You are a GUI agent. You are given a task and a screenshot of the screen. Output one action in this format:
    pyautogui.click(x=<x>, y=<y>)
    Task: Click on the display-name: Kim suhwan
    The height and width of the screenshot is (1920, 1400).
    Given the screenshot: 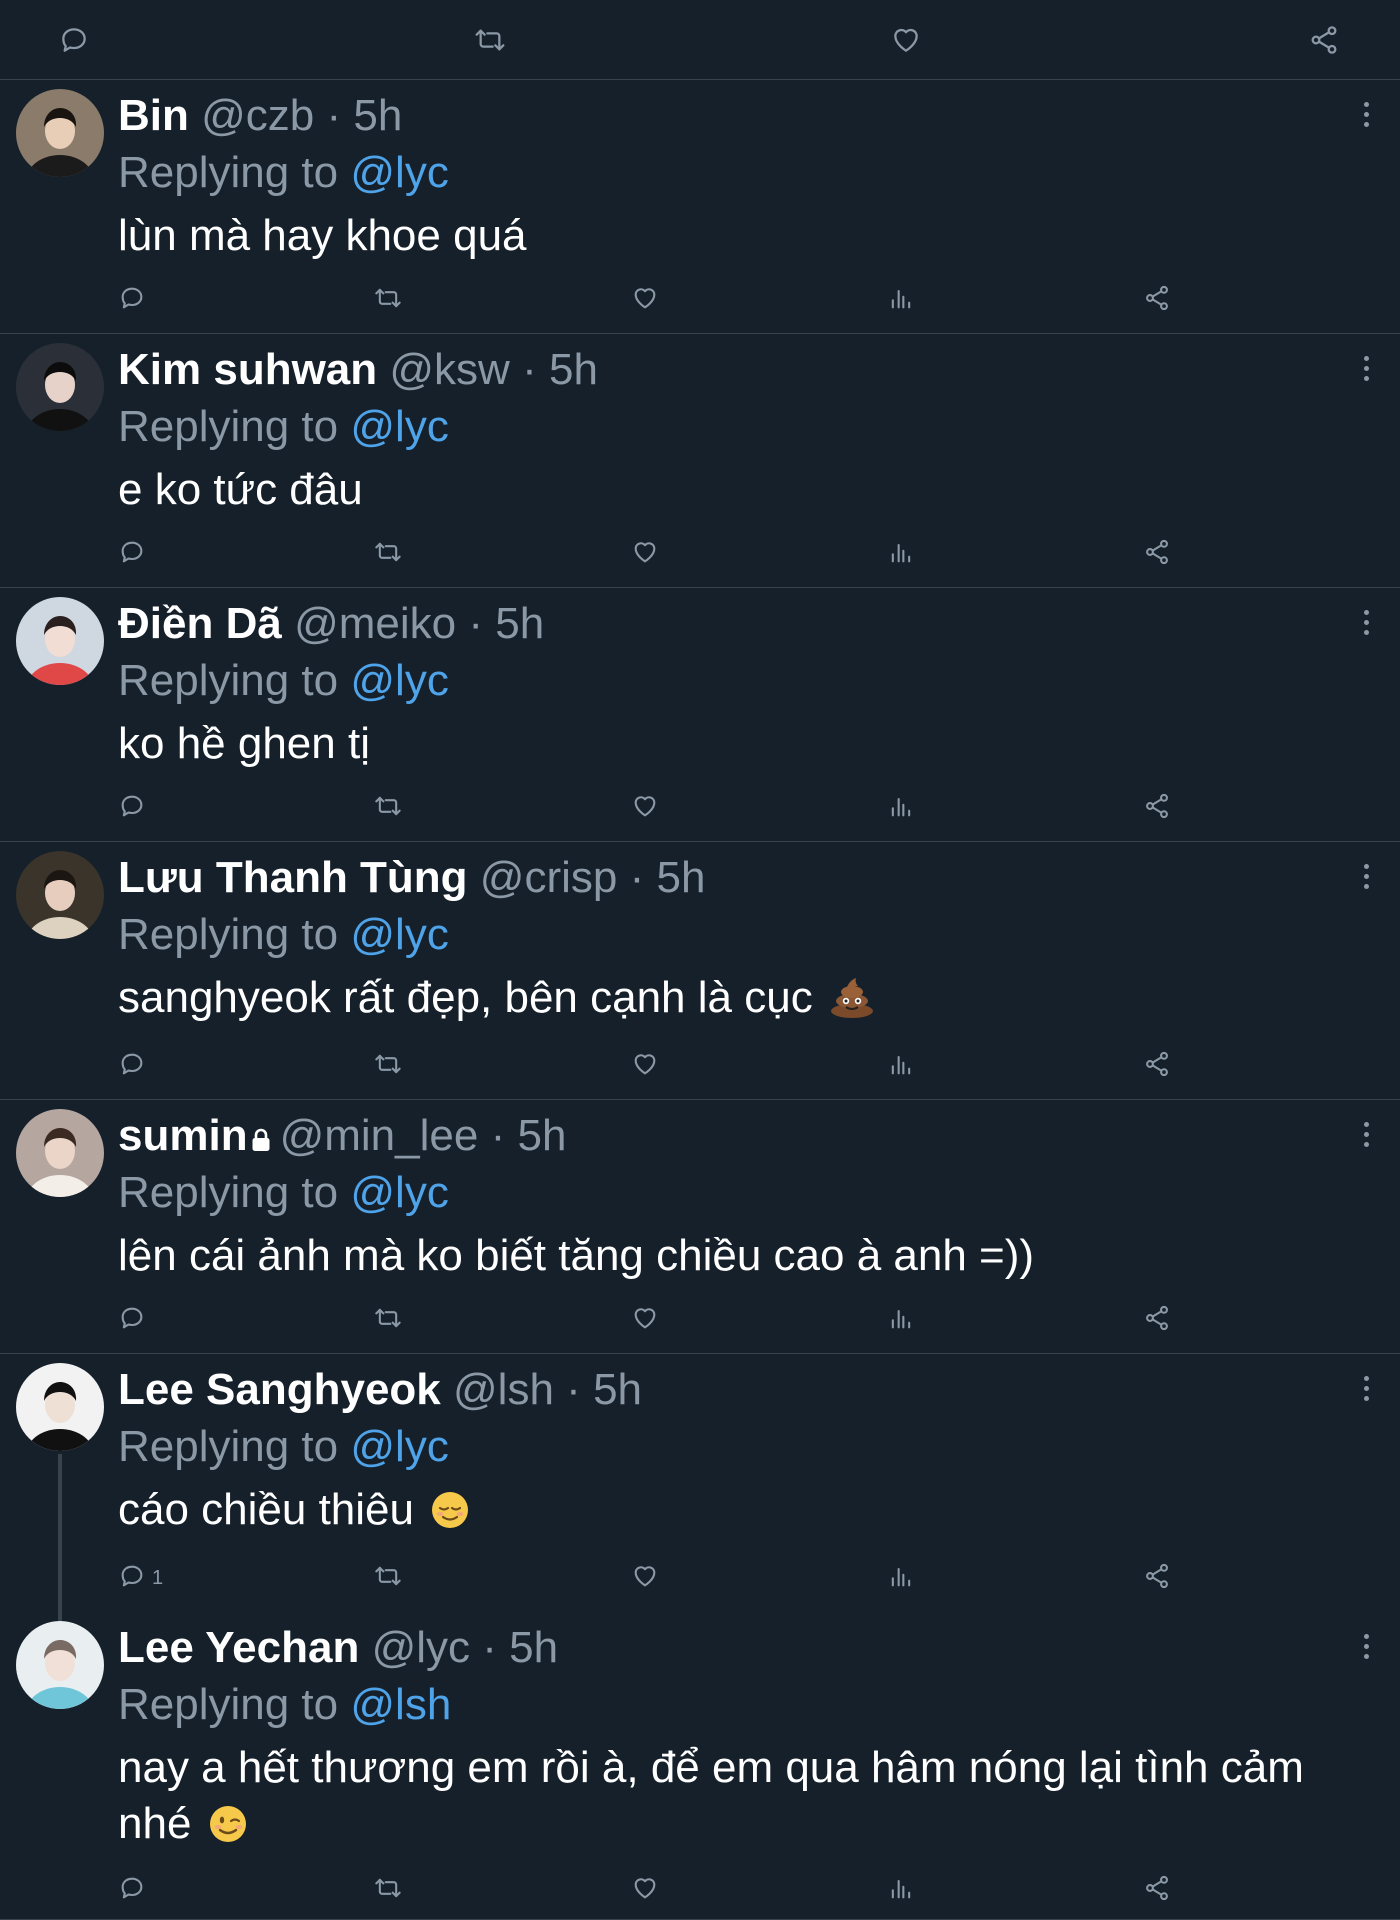 What is the action you would take?
    pyautogui.click(x=247, y=369)
    